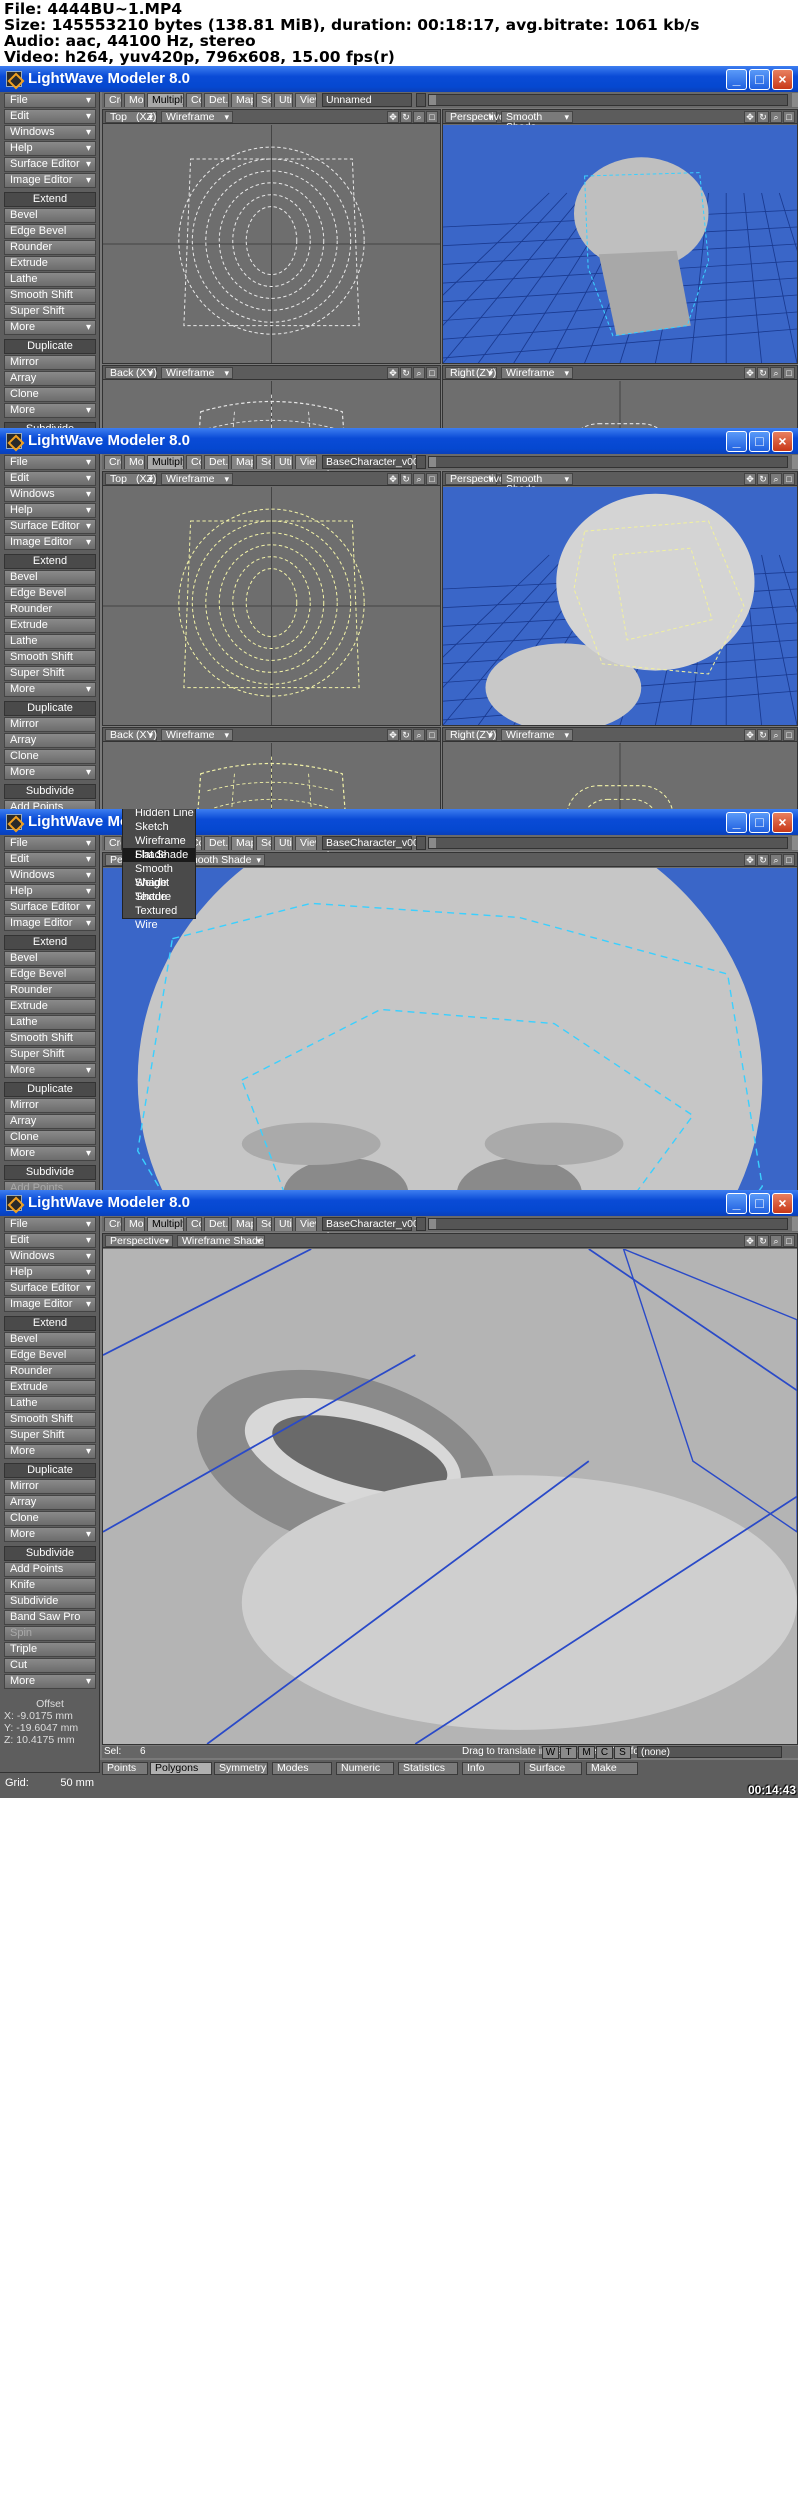 The width and height of the screenshot is (798, 2505). Describe the element at coordinates (604, 1752) in the screenshot. I see `wtmcs-c-button: C` at that location.